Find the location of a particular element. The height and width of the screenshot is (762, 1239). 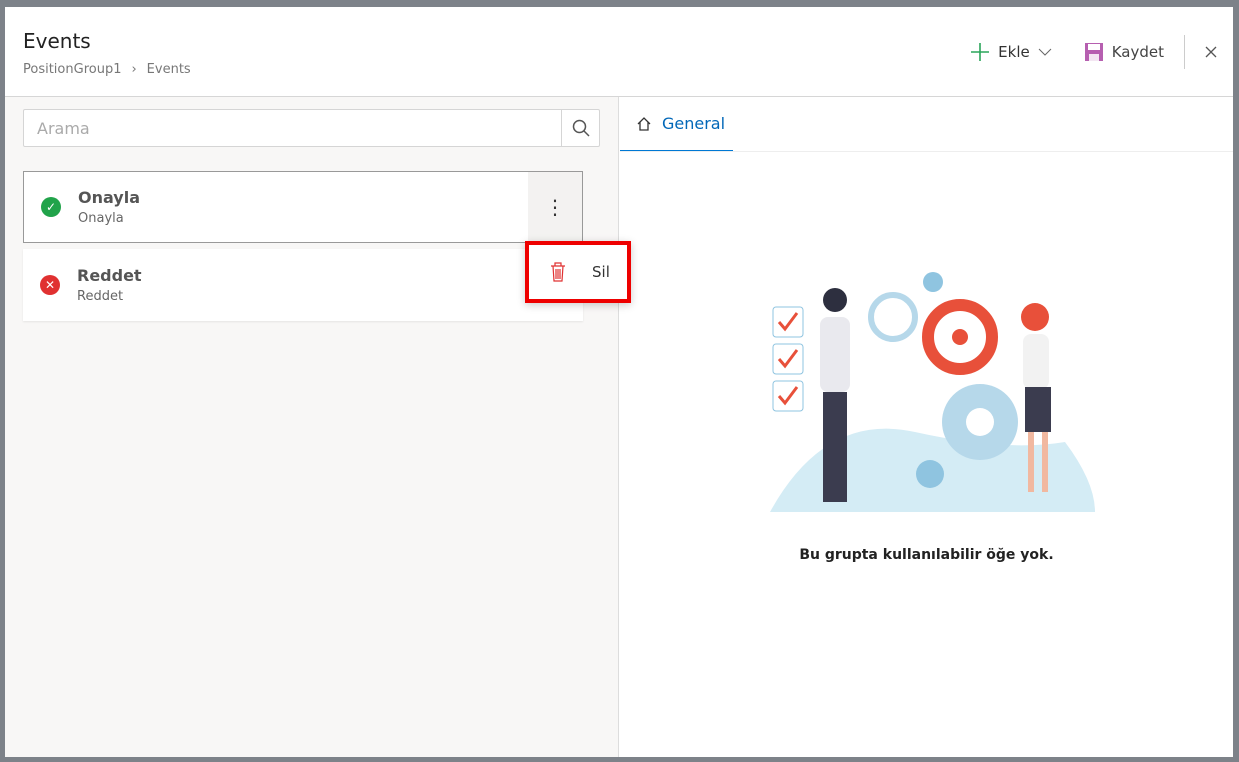

tab-general: General is located at coordinates (677, 124).